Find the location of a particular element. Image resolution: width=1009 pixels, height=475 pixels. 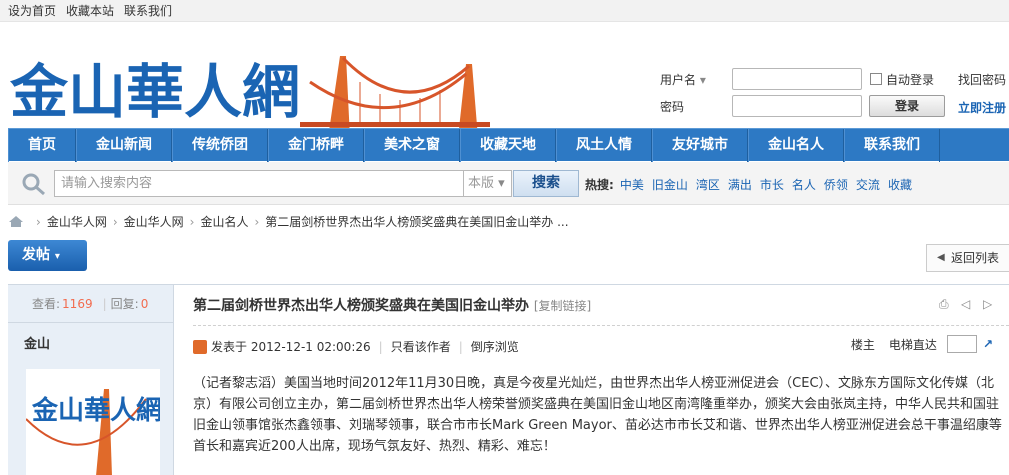

search-icon is located at coordinates (33, 184).